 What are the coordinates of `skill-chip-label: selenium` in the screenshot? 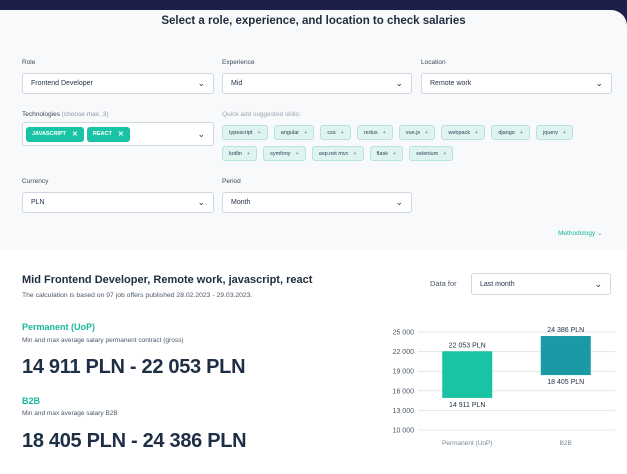 It's located at (427, 153).